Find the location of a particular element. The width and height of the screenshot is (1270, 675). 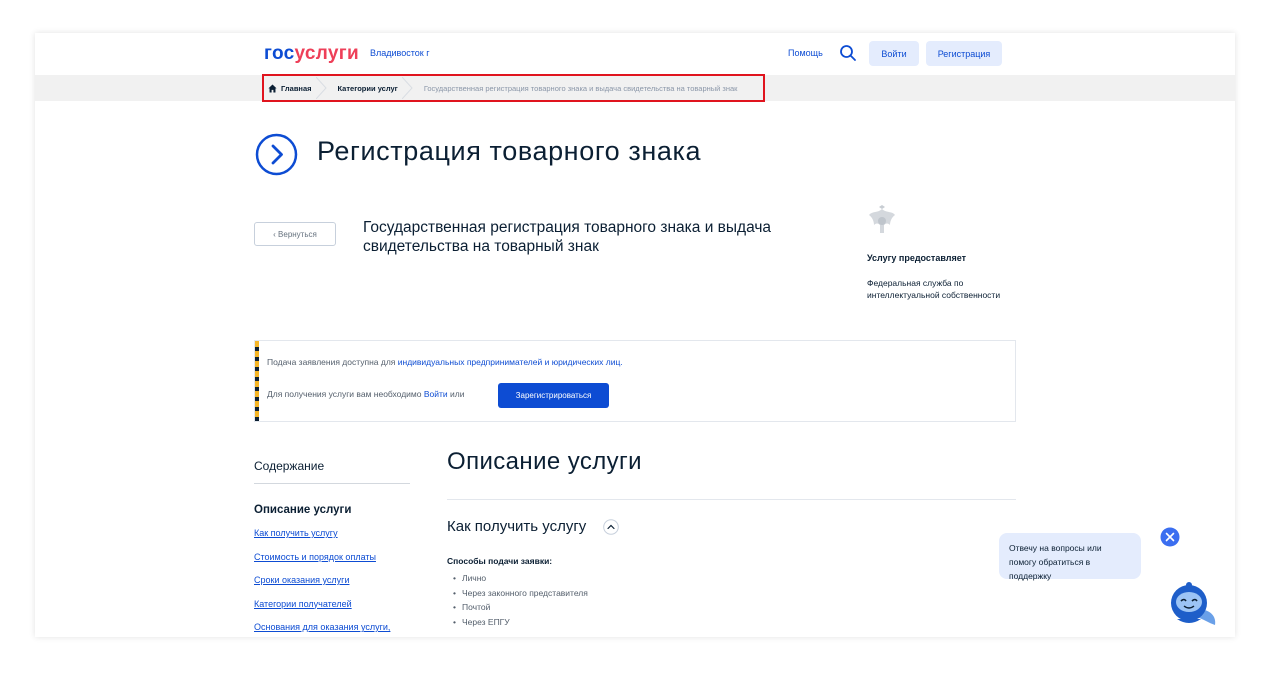

warning-stripe is located at coordinates (257, 381).